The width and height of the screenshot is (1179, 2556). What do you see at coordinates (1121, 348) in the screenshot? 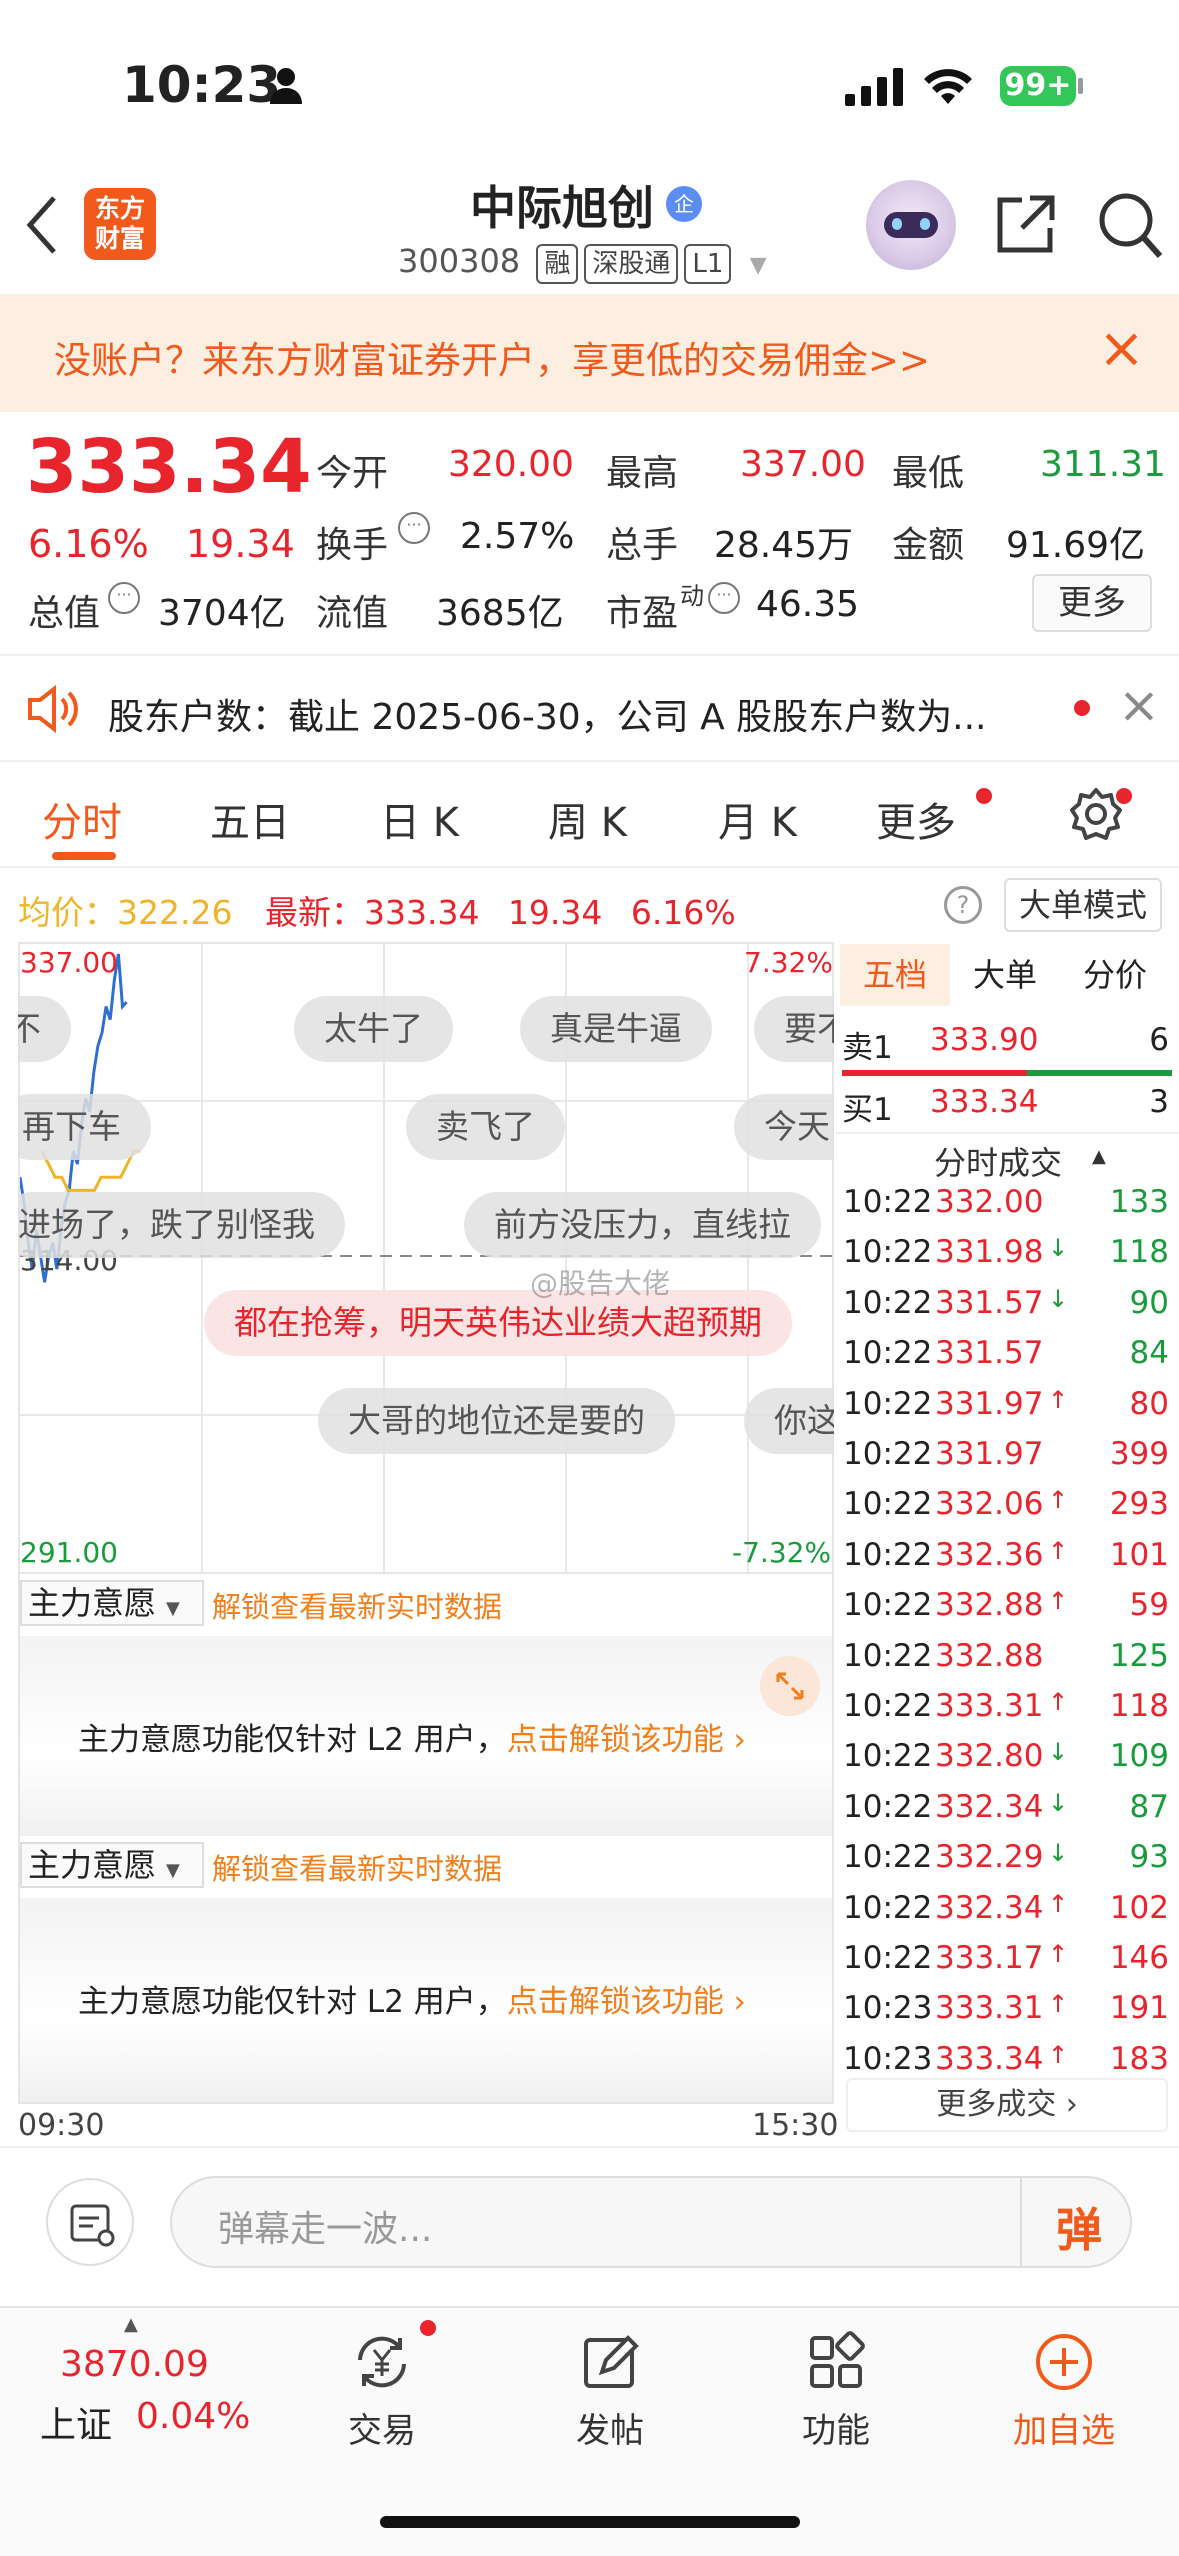
I see `close-icon: ×` at bounding box center [1121, 348].